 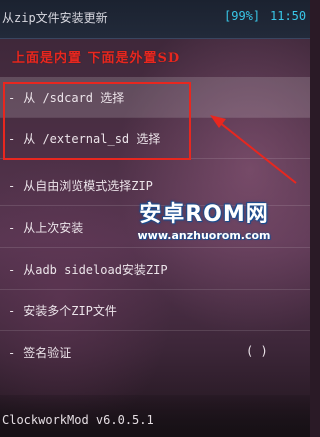 I want to click on menu-item-text: 签名验证, so click(x=47, y=353).